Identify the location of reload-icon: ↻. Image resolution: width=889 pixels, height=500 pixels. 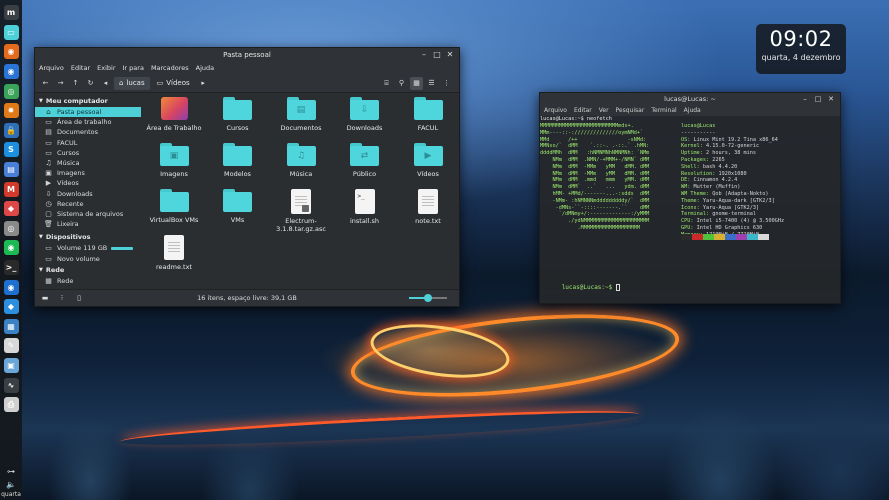
(90, 83).